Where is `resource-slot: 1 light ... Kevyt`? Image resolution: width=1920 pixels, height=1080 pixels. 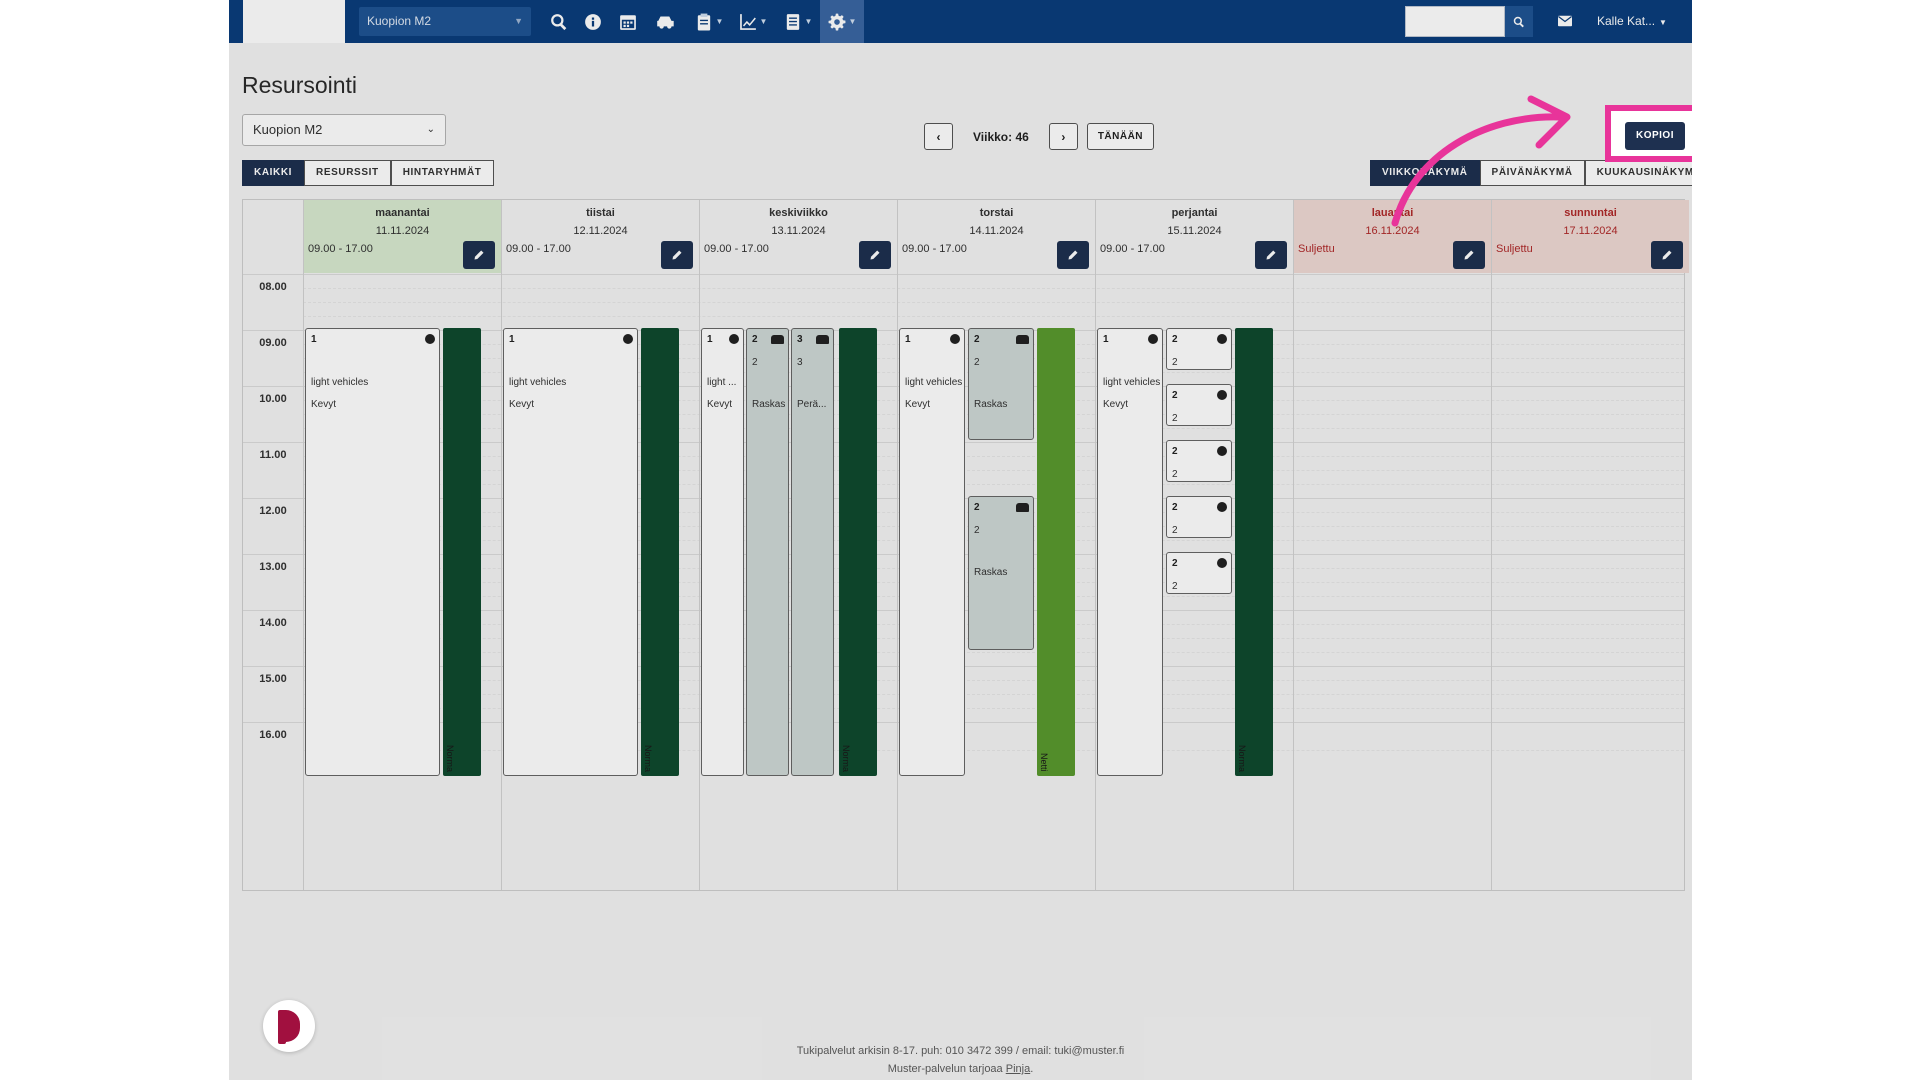 resource-slot: 1 light ... Kevyt is located at coordinates (722, 552).